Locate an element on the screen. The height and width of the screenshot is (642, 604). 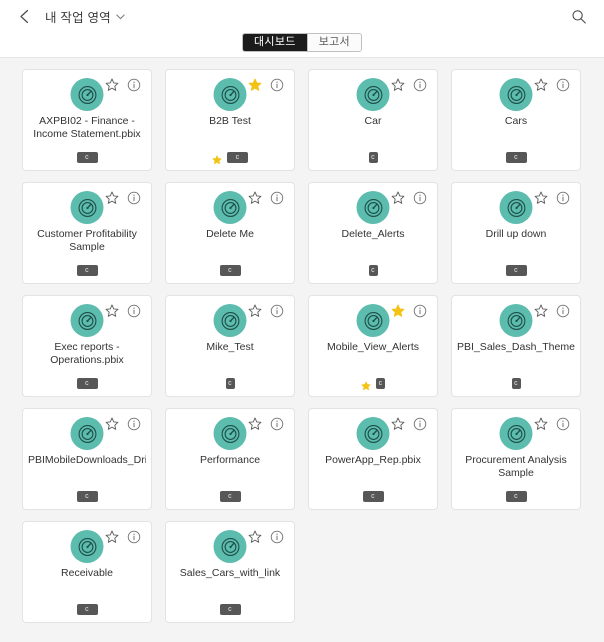
card-title: Cars is located at coordinates (516, 121).